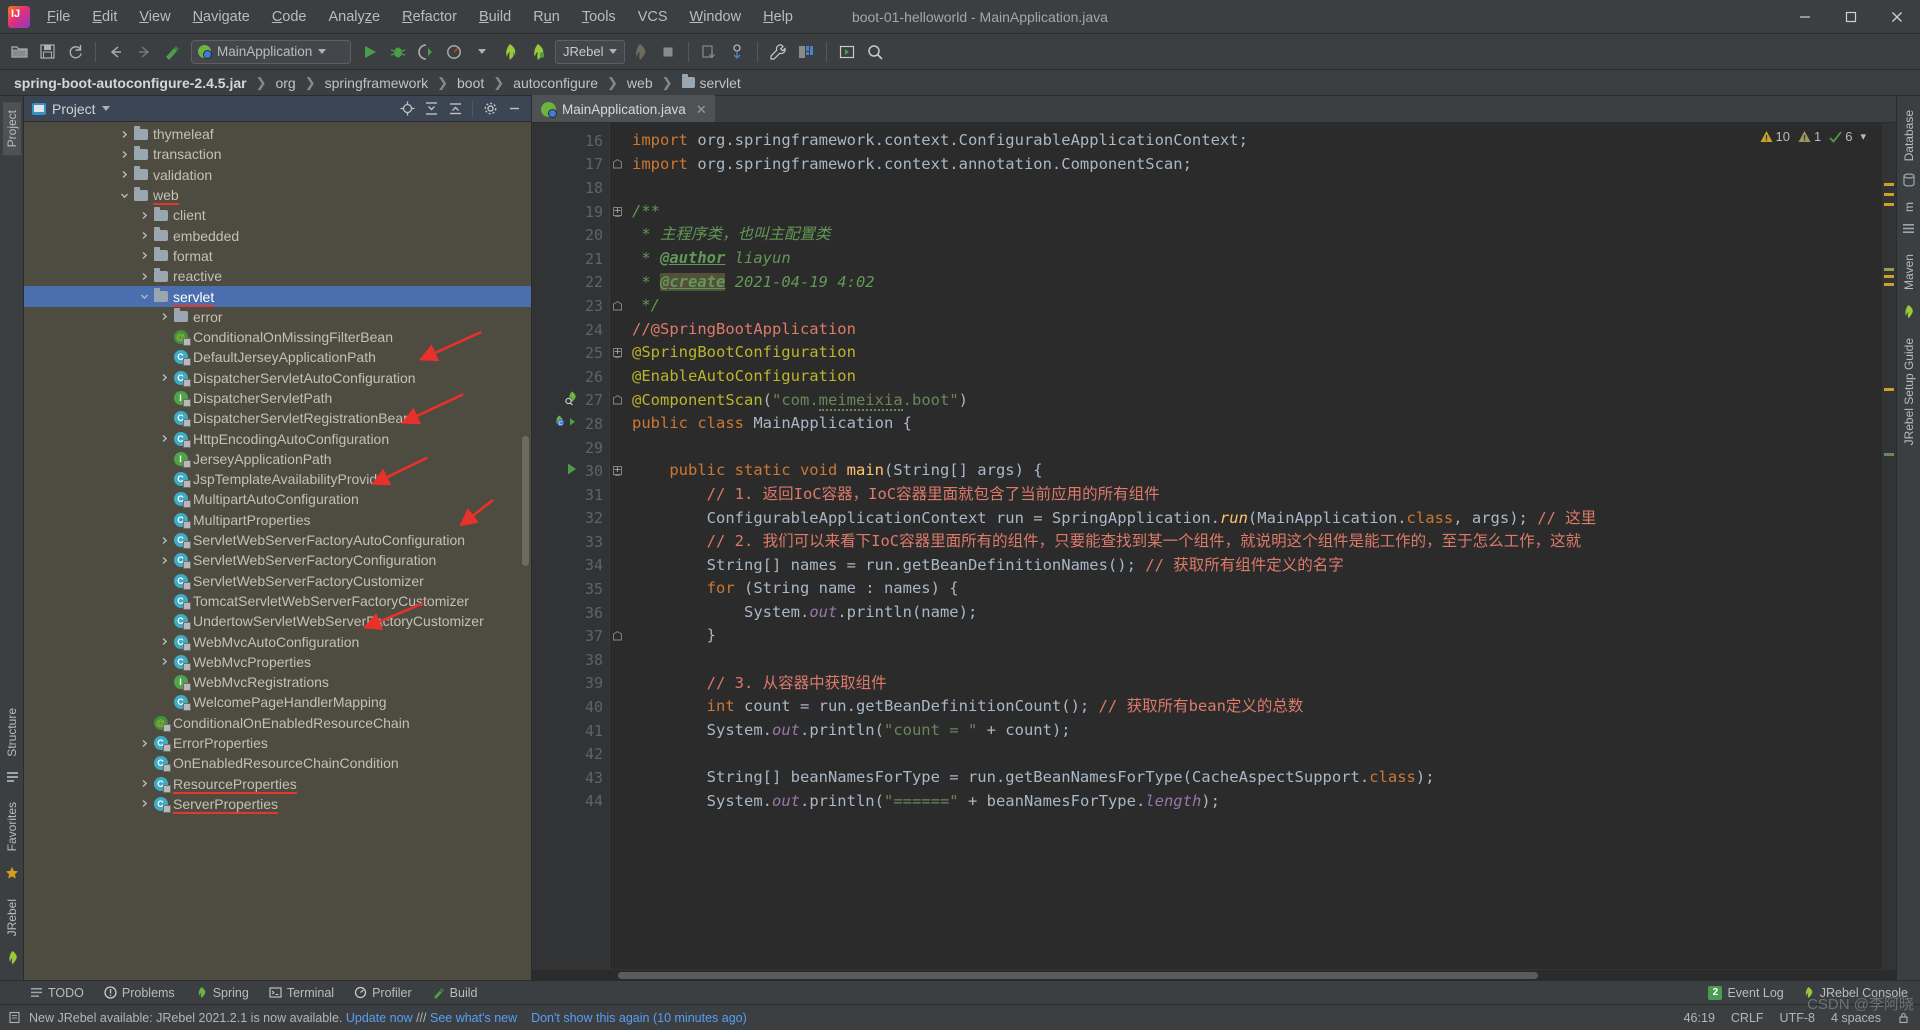  I want to click on tree-node-ServletWebServerFactoryConfiguration: C ServletWebServerFactoryConfiguration, so click(277, 560).